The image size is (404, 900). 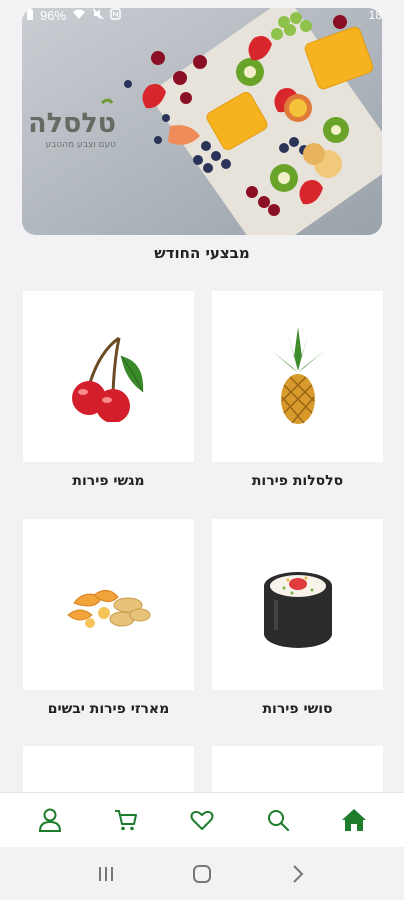 I want to click on home-square-icon, so click(x=202, y=874).